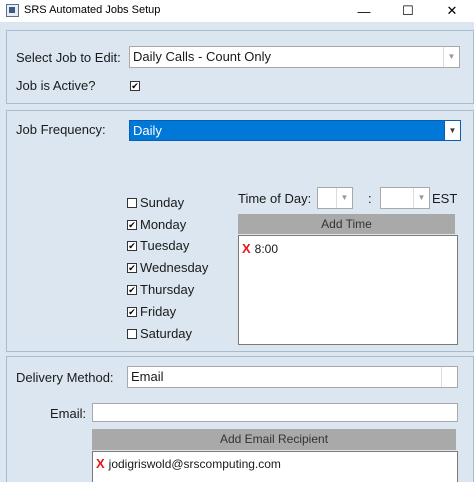 Image resolution: width=474 pixels, height=482 pixels. Describe the element at coordinates (275, 412) in the screenshot. I see `email-field` at that location.